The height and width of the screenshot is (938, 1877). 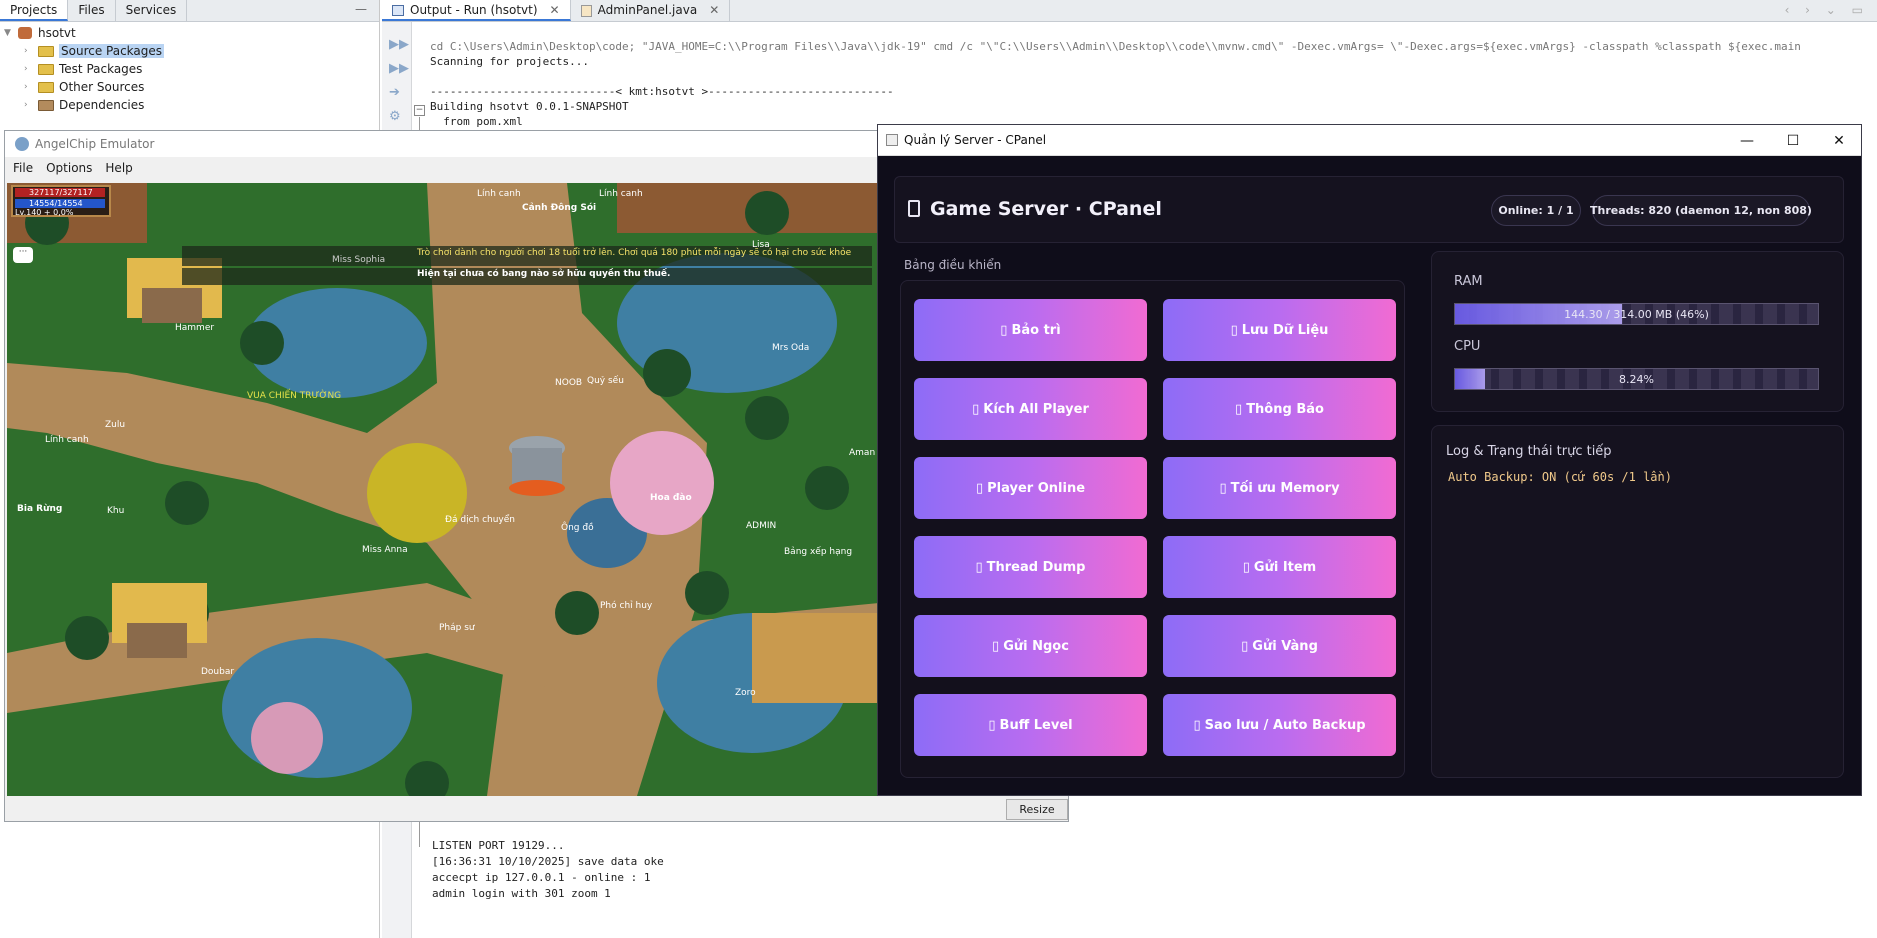 I want to click on tab-nav-arrows: ‹ › ⌄ ▭, so click(x=1827, y=10).